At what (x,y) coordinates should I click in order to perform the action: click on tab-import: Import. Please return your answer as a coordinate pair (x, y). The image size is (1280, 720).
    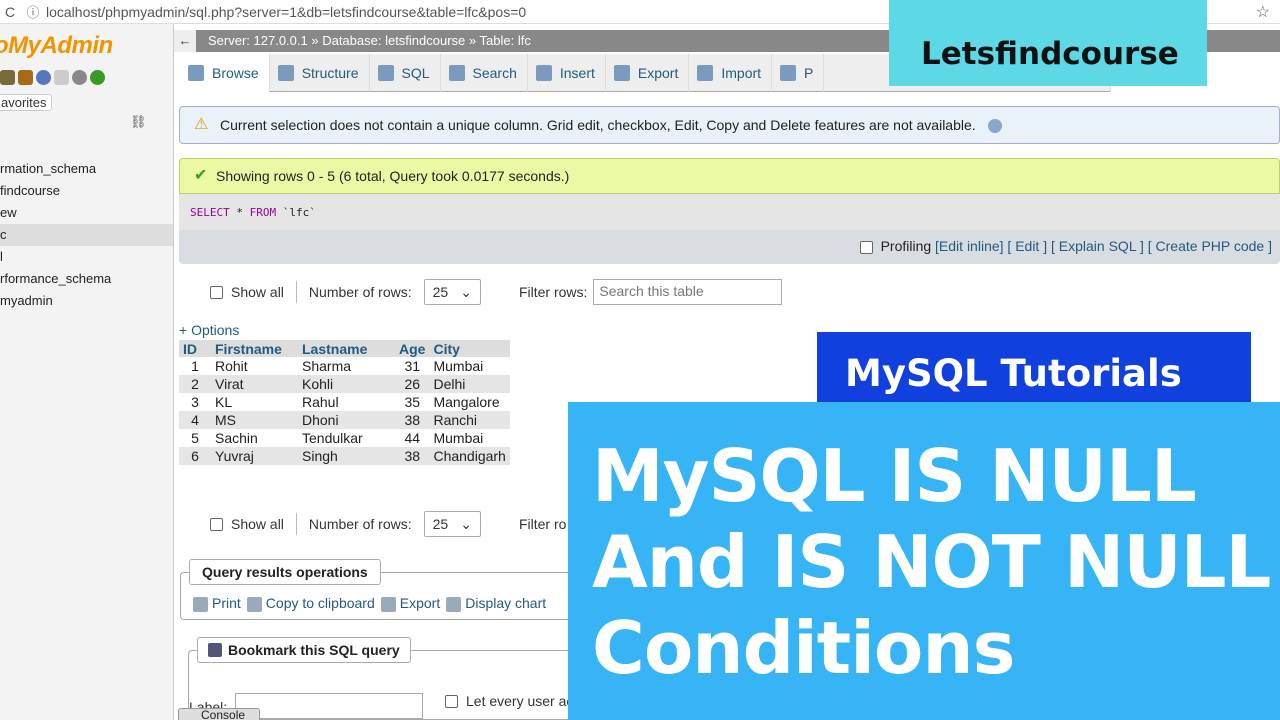
    Looking at the image, I should click on (731, 73).